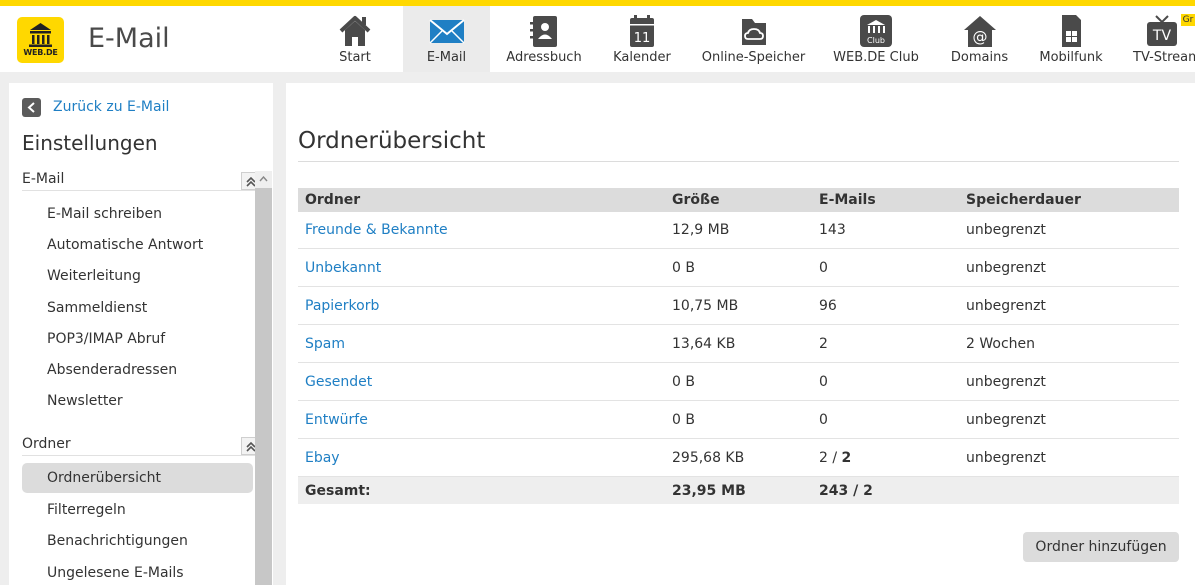 This screenshot has height=585, width=1195. Describe the element at coordinates (129, 38) in the screenshot. I see `app-title: E-Mail` at that location.